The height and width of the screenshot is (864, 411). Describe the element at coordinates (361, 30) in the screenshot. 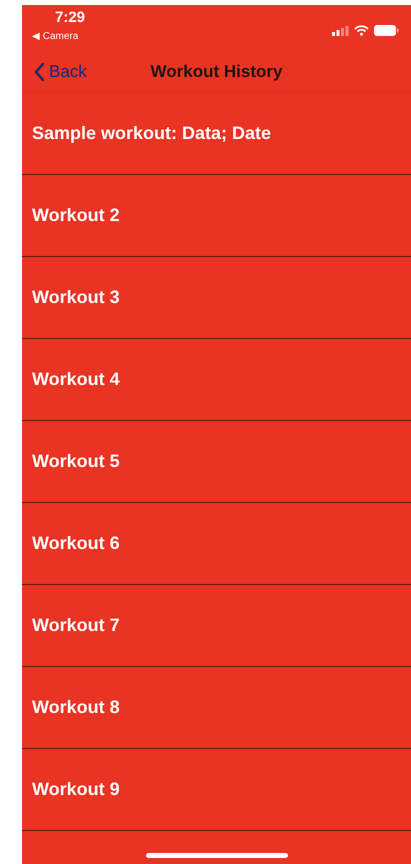

I see `wifi-icon` at that location.